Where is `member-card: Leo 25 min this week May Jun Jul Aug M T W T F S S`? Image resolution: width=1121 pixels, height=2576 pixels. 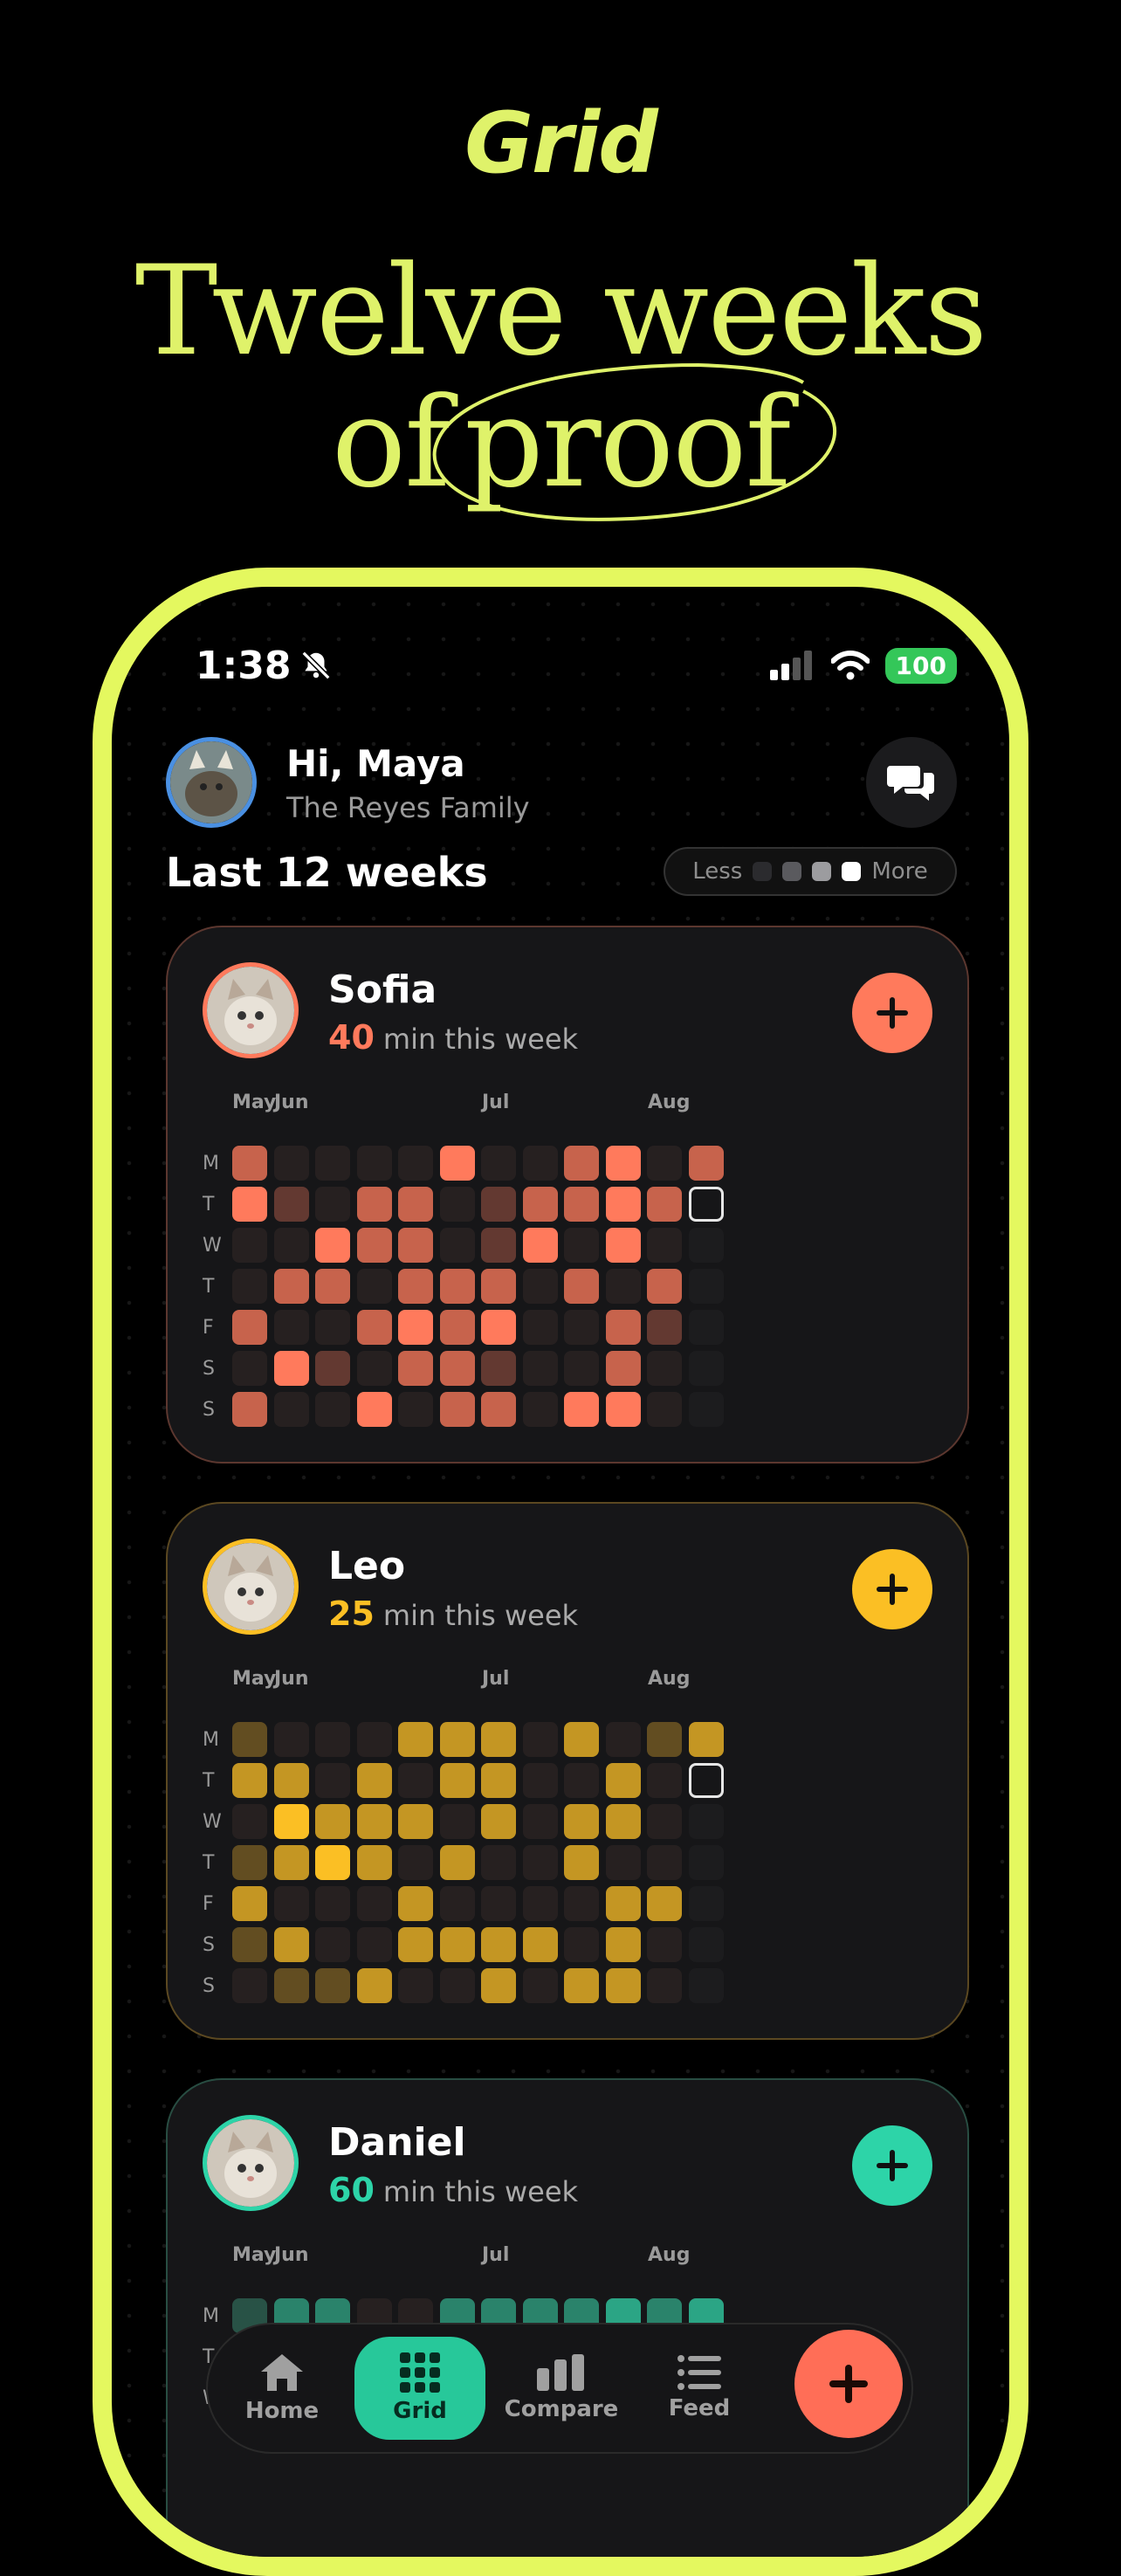
member-card: Leo 25 min this week May Jun Jul Aug M T W T F S S is located at coordinates (567, 1771).